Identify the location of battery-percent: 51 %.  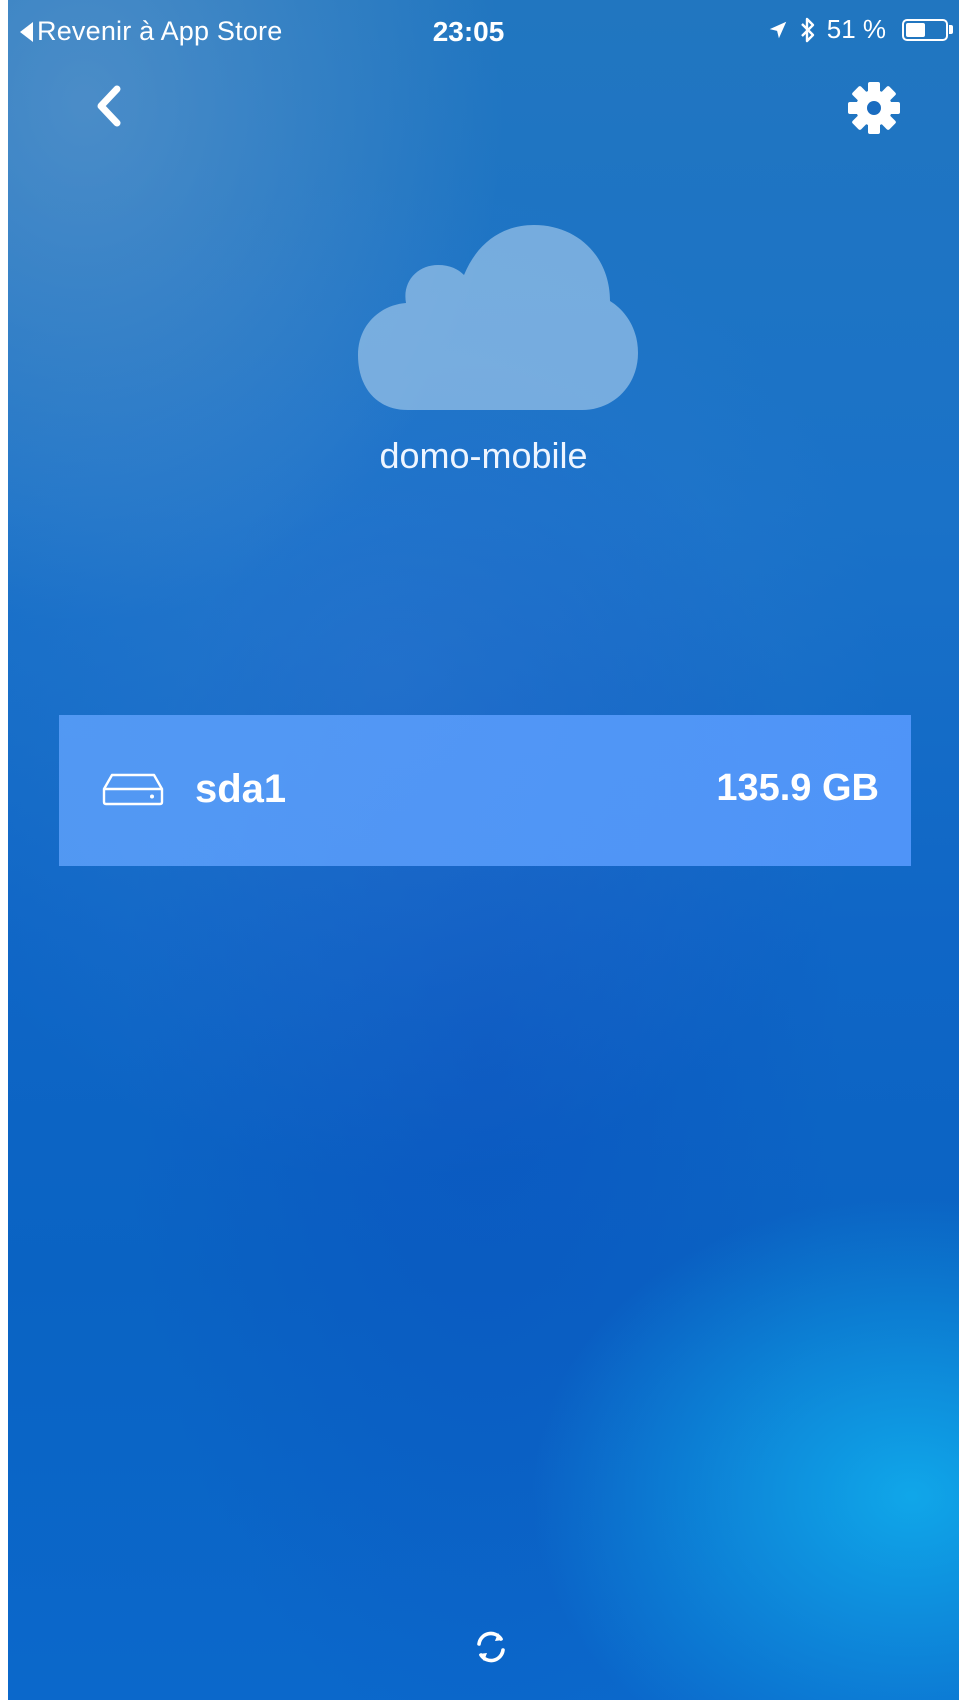
(856, 29).